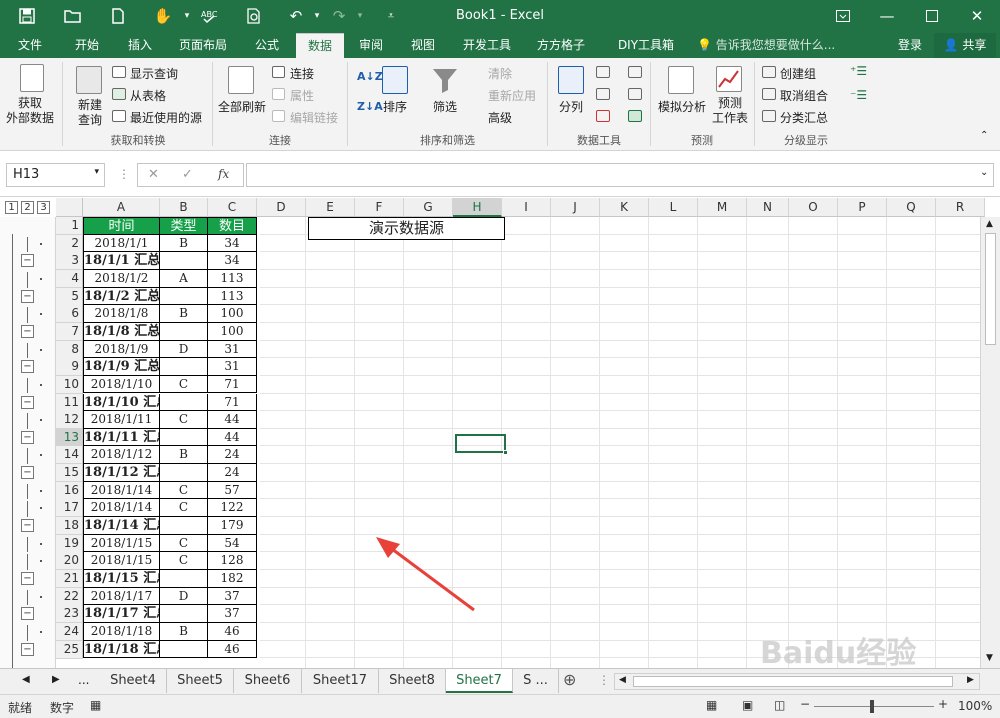 The height and width of the screenshot is (718, 1000). Describe the element at coordinates (320, 45) in the screenshot. I see `tab-data: 数据` at that location.